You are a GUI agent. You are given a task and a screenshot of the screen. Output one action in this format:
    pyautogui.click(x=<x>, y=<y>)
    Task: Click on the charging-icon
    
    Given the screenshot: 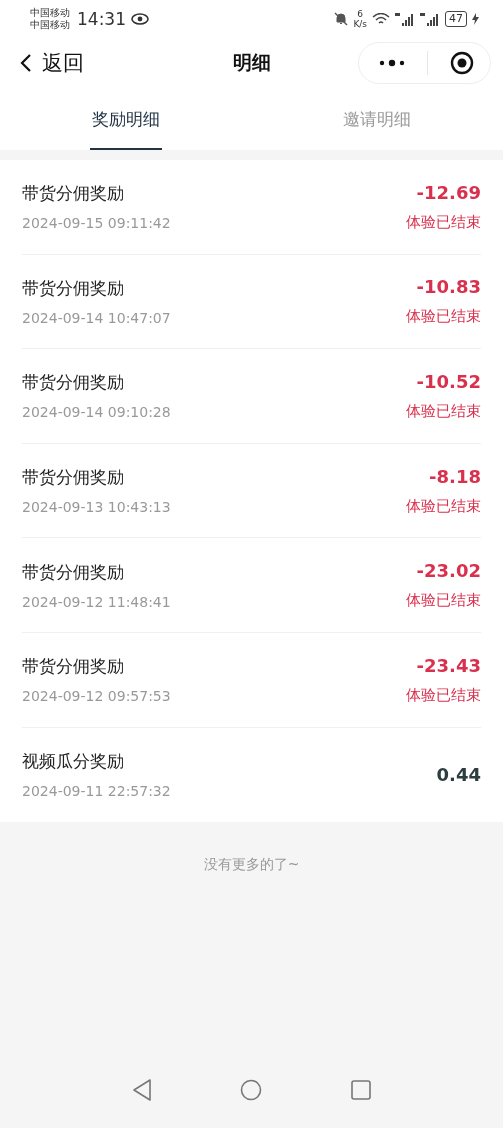 What is the action you would take?
    pyautogui.click(x=475, y=19)
    